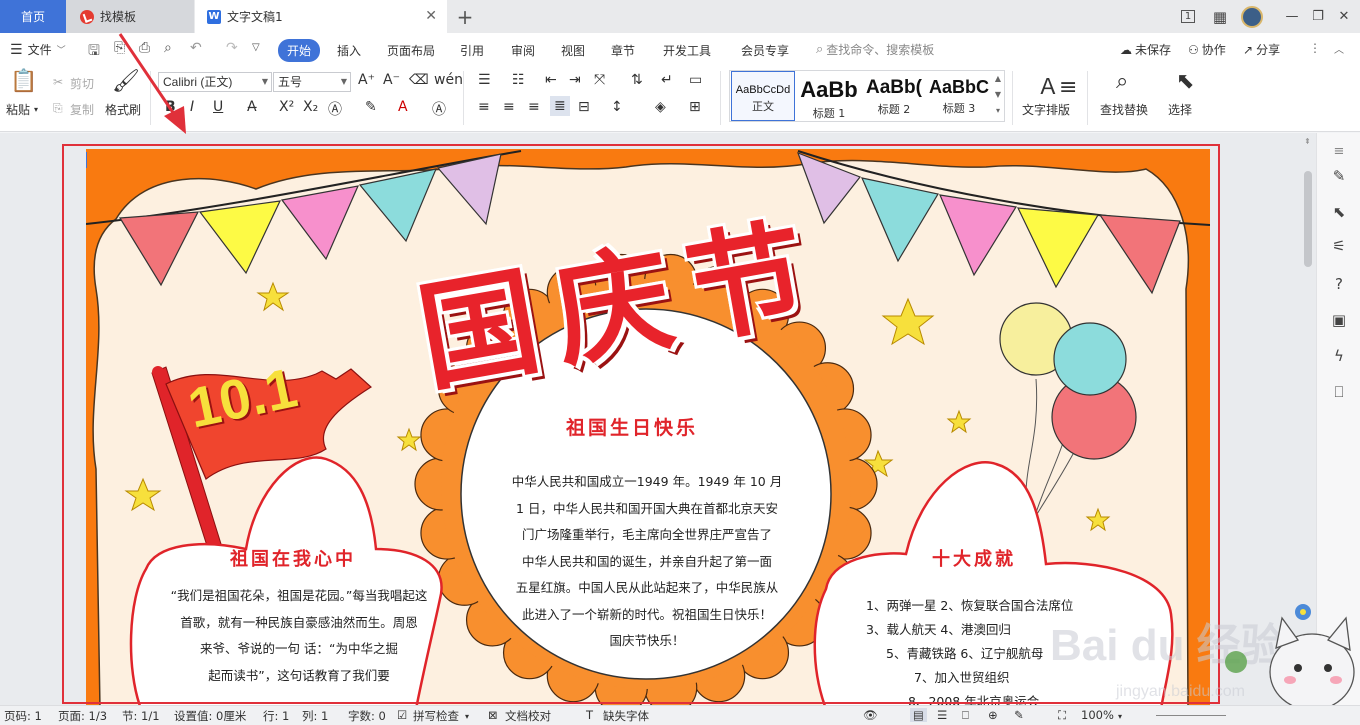  I want to click on align-left-icon: ≡, so click(484, 107).